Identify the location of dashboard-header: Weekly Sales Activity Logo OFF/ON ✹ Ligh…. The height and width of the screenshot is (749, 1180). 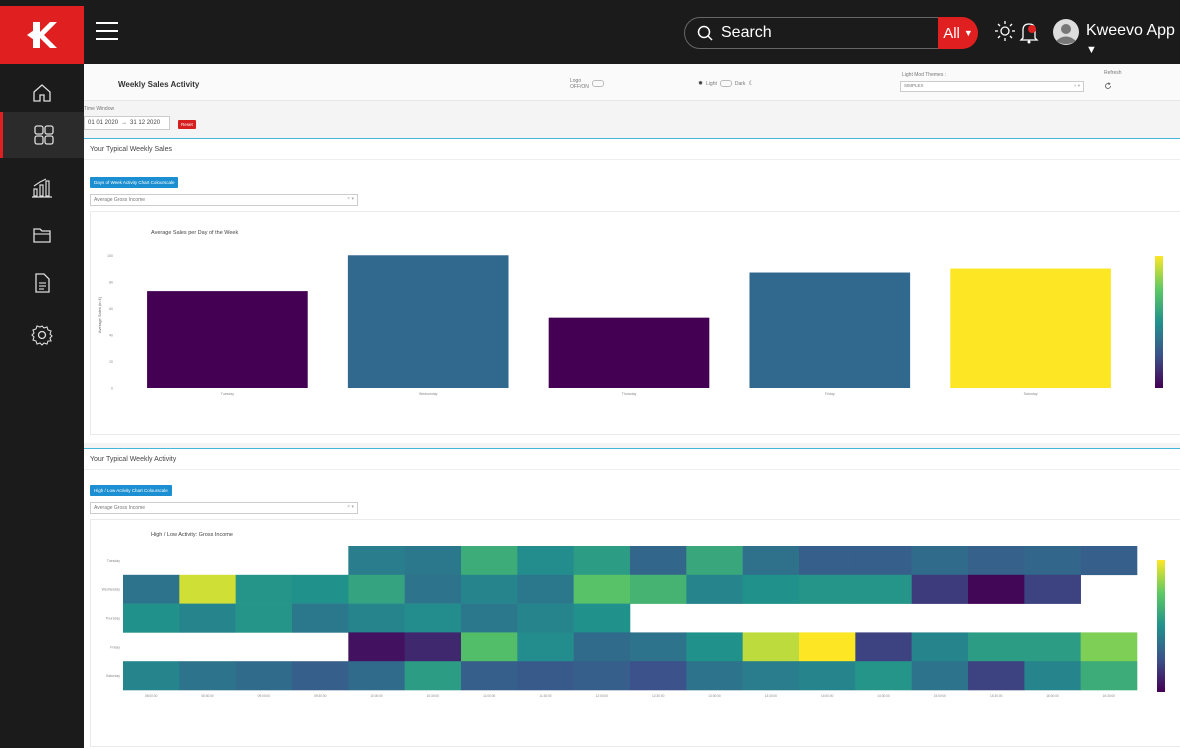
(632, 82).